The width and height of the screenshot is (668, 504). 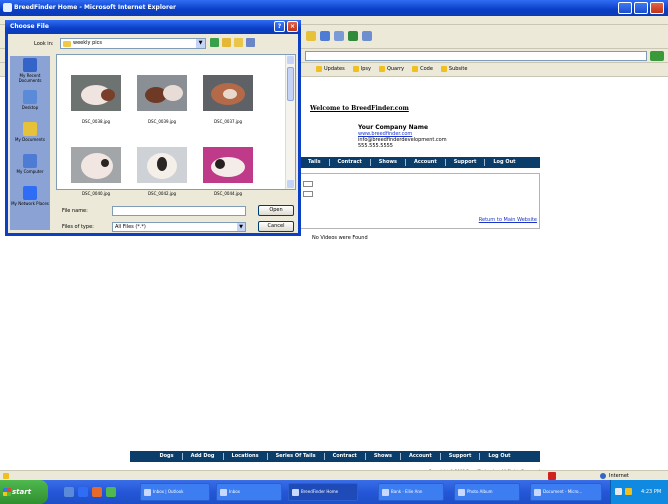 I want to click on task-button-breedfinder: BreedFinder Home, so click(x=323, y=492).